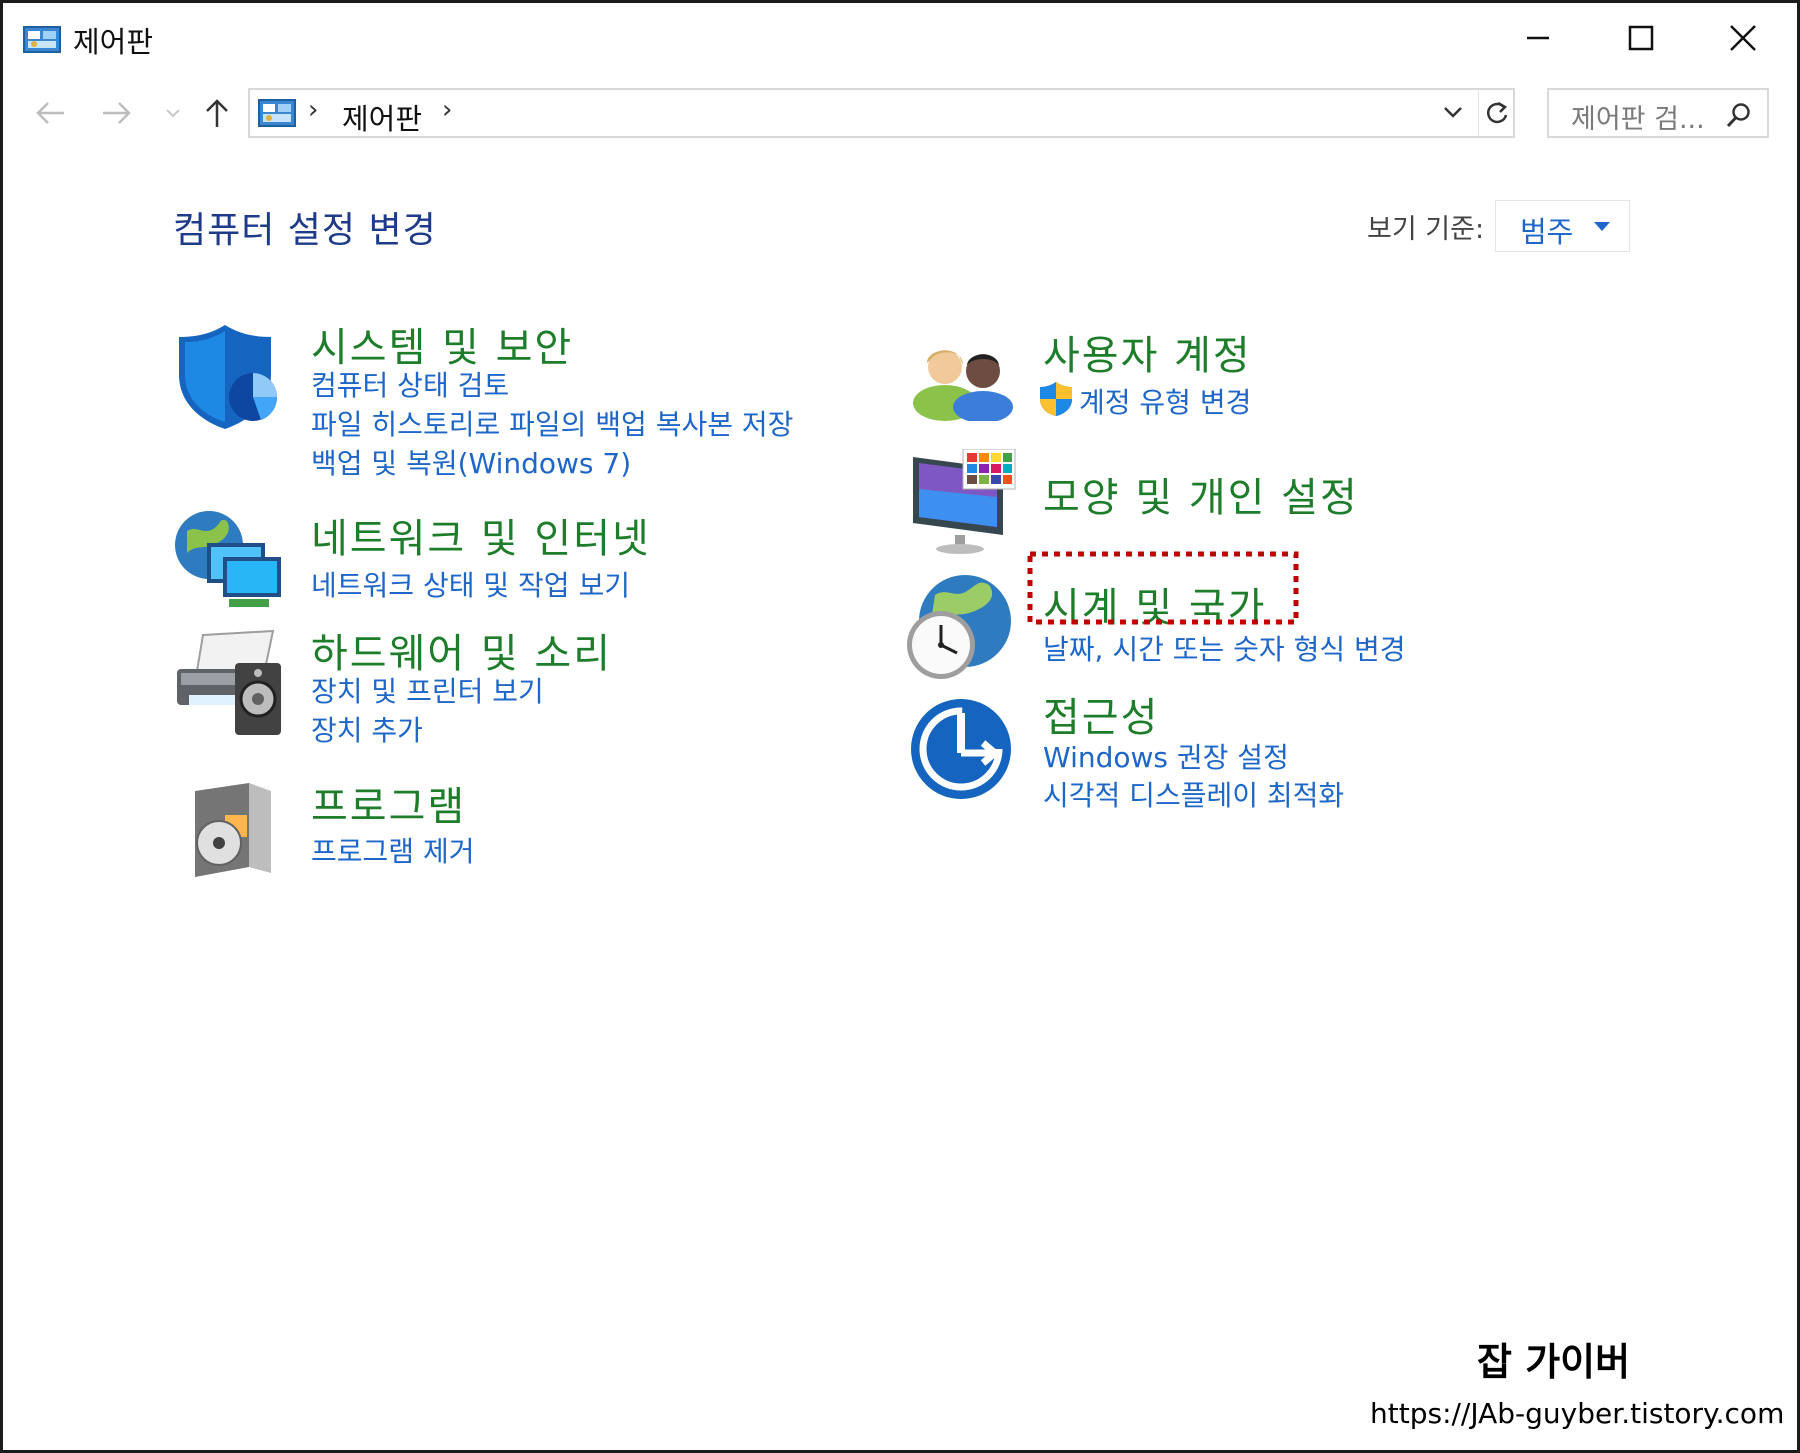  Describe the element at coordinates (1739, 115) in the screenshot. I see `search-icon` at that location.